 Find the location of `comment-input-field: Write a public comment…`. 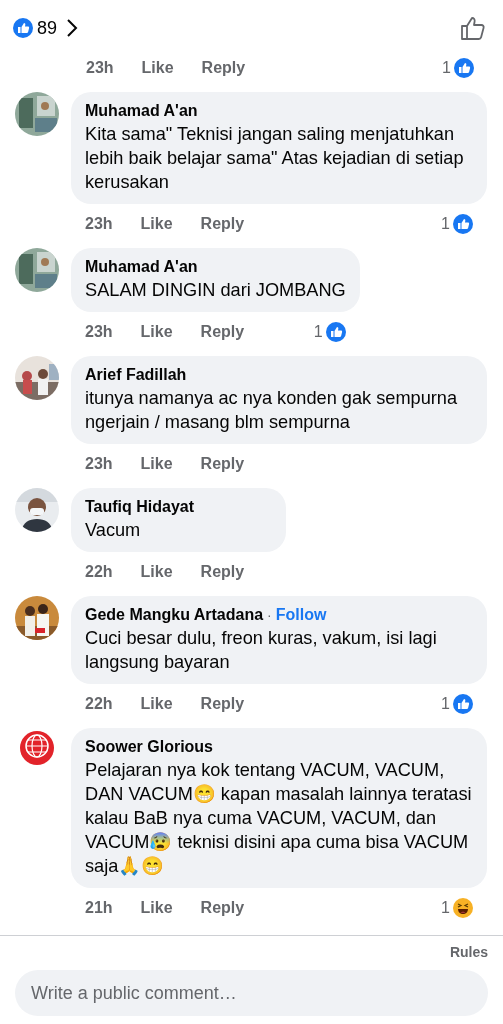

comment-input-field: Write a public comment… is located at coordinates (251, 993).